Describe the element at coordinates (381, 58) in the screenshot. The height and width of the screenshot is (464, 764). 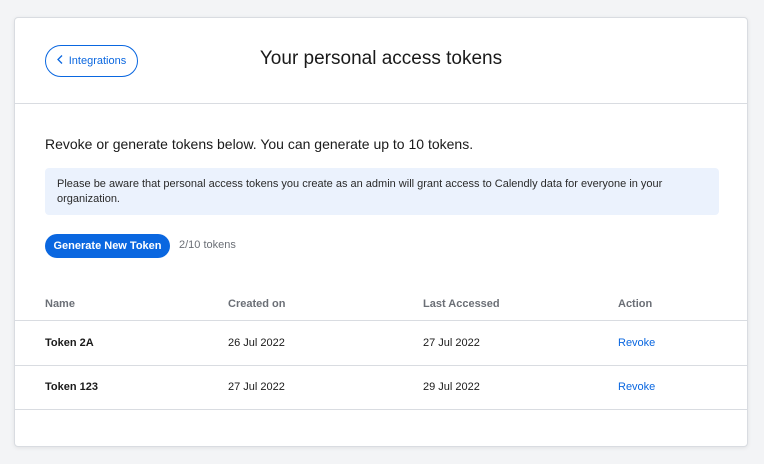
I see `page-title: Your personal access tokens` at that location.